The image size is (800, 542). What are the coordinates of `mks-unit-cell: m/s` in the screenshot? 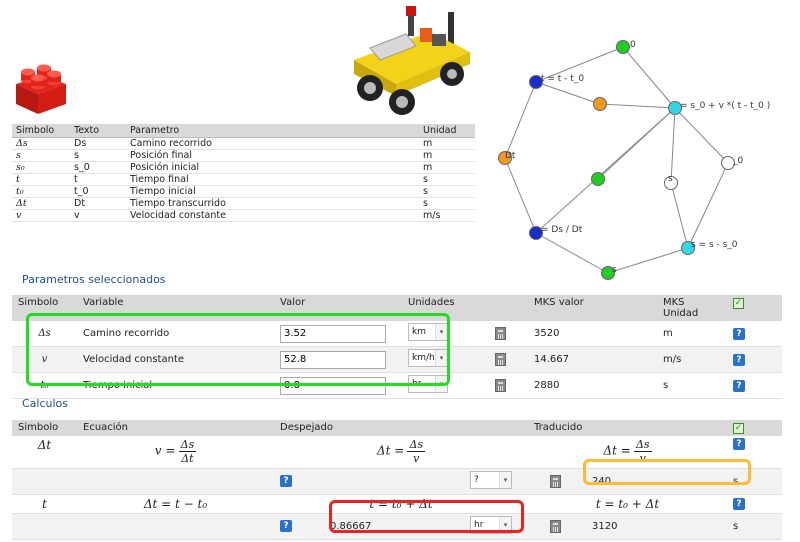 It's located at (692, 359).